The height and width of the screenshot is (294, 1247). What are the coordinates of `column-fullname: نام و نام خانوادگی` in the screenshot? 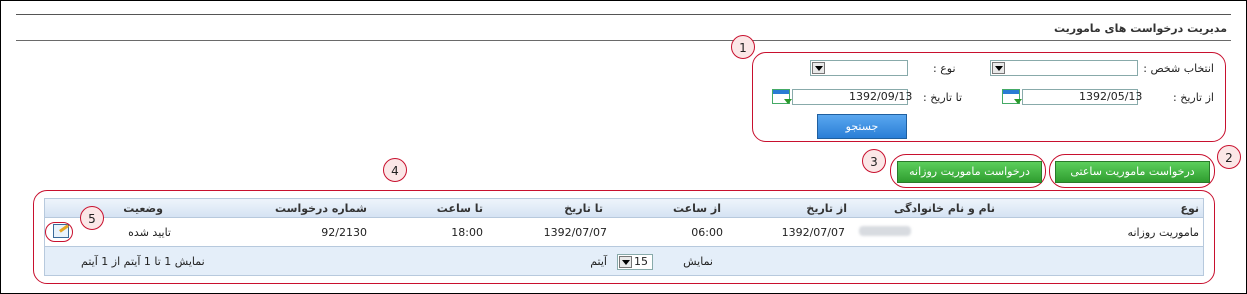 It's located at (944, 208).